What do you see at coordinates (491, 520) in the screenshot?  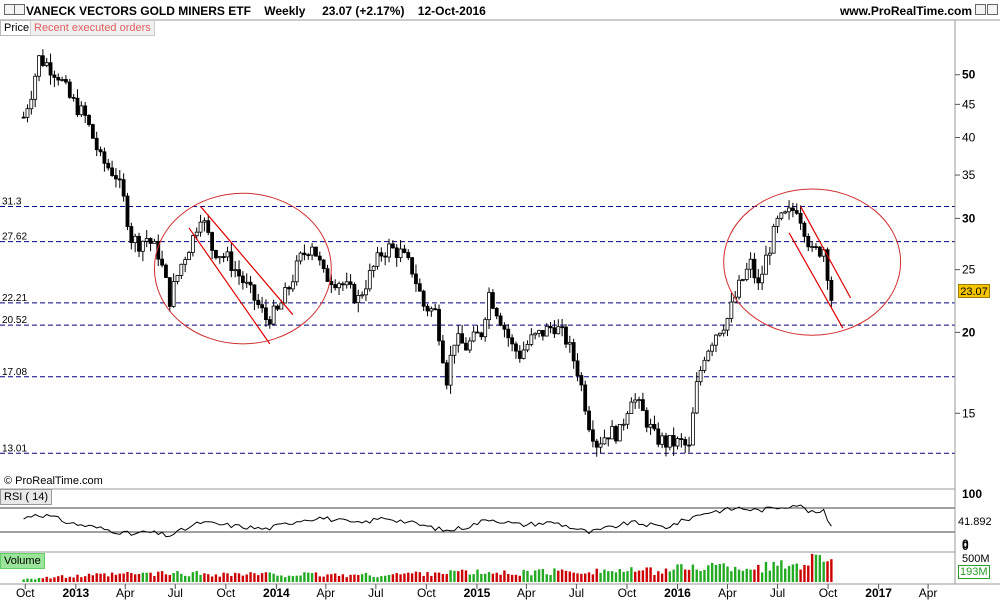 I see `rsi-layer: 0 100` at bounding box center [491, 520].